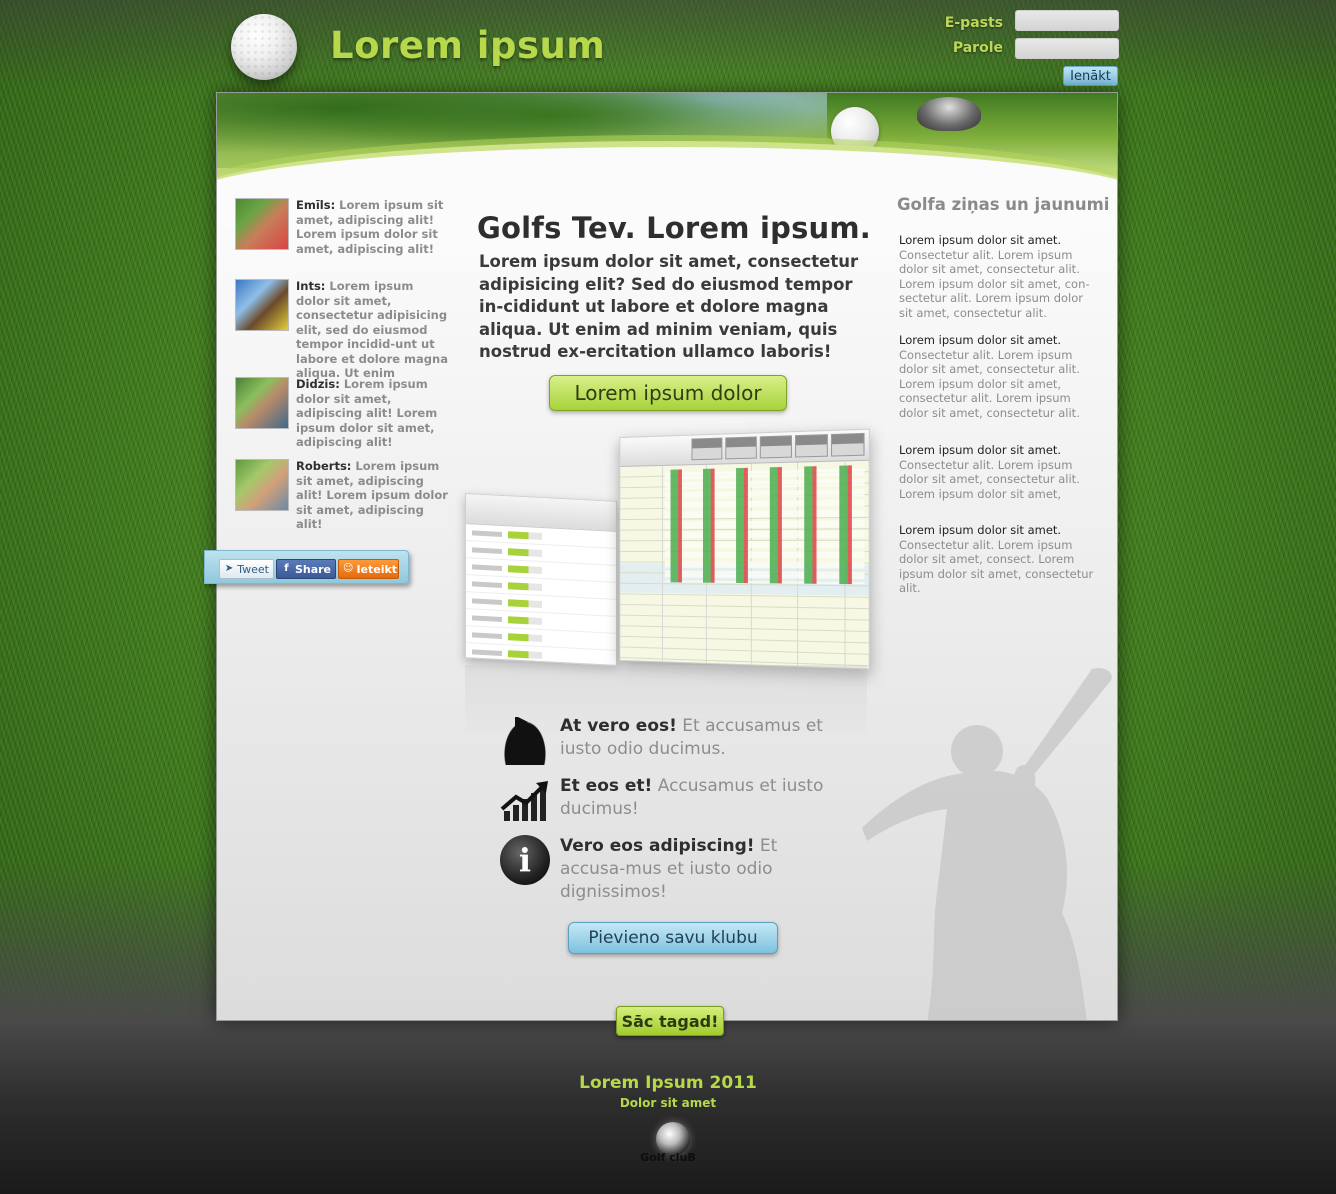 Image resolution: width=1336 pixels, height=1194 pixels. I want to click on app-screenshot-scores, so click(541, 579).